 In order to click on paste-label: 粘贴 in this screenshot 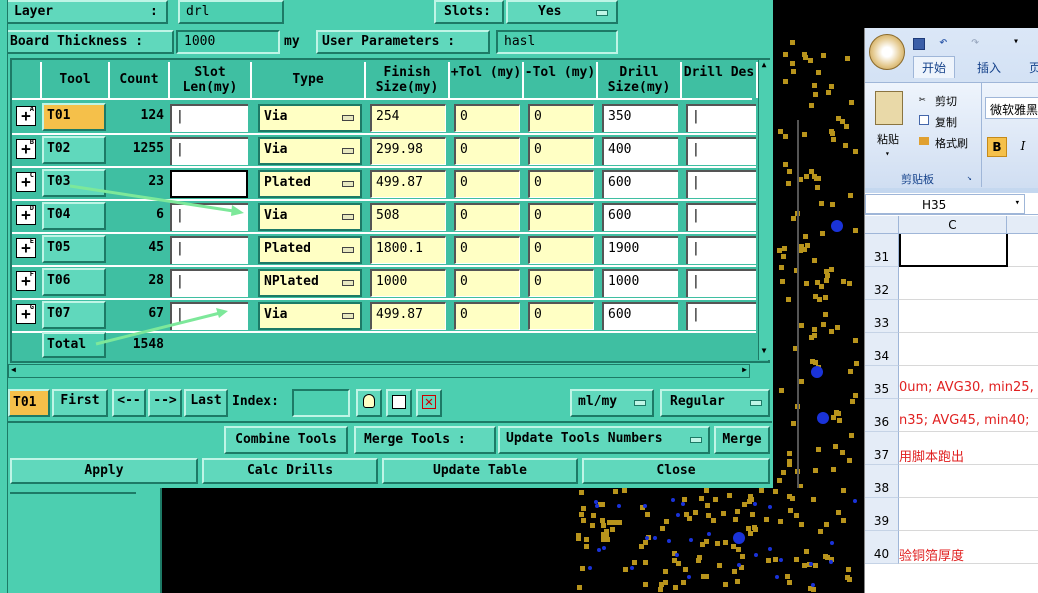, I will do `click(888, 139)`.